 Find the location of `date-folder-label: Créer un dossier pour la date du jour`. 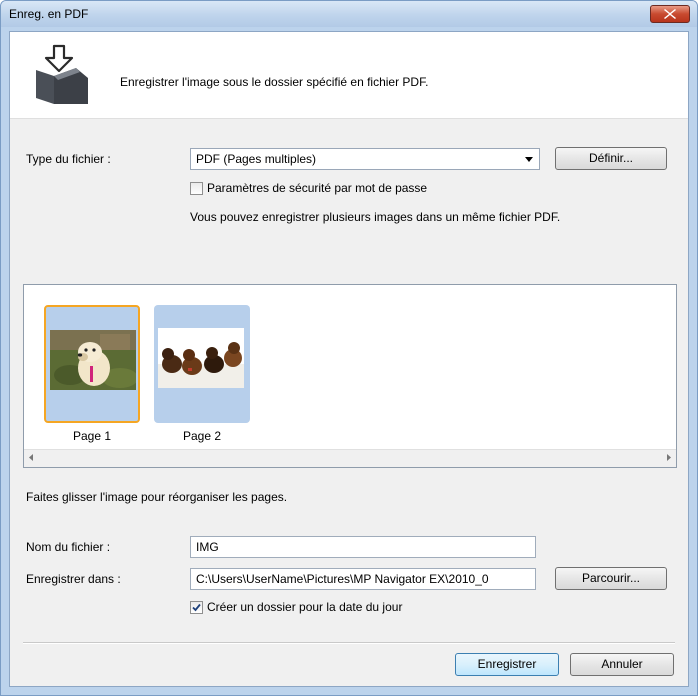

date-folder-label: Créer un dossier pour la date du jour is located at coordinates (305, 607).